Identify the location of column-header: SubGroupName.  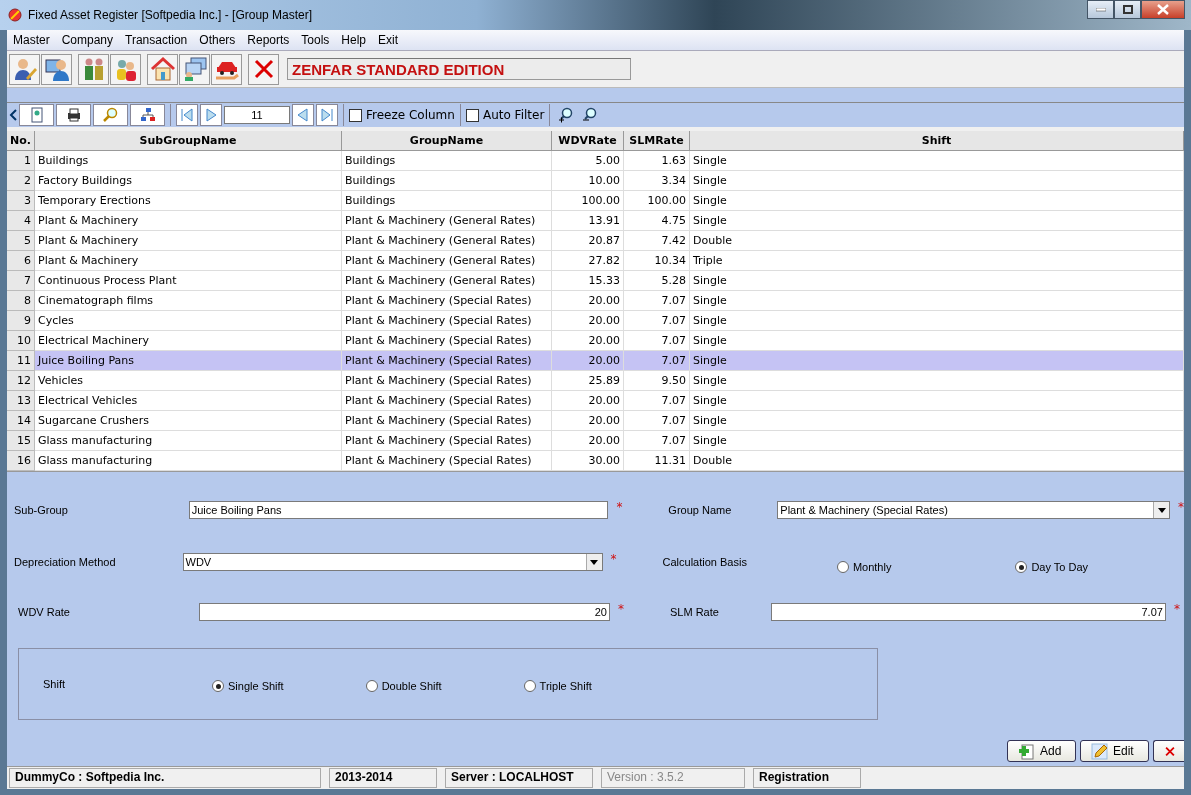
(188, 141).